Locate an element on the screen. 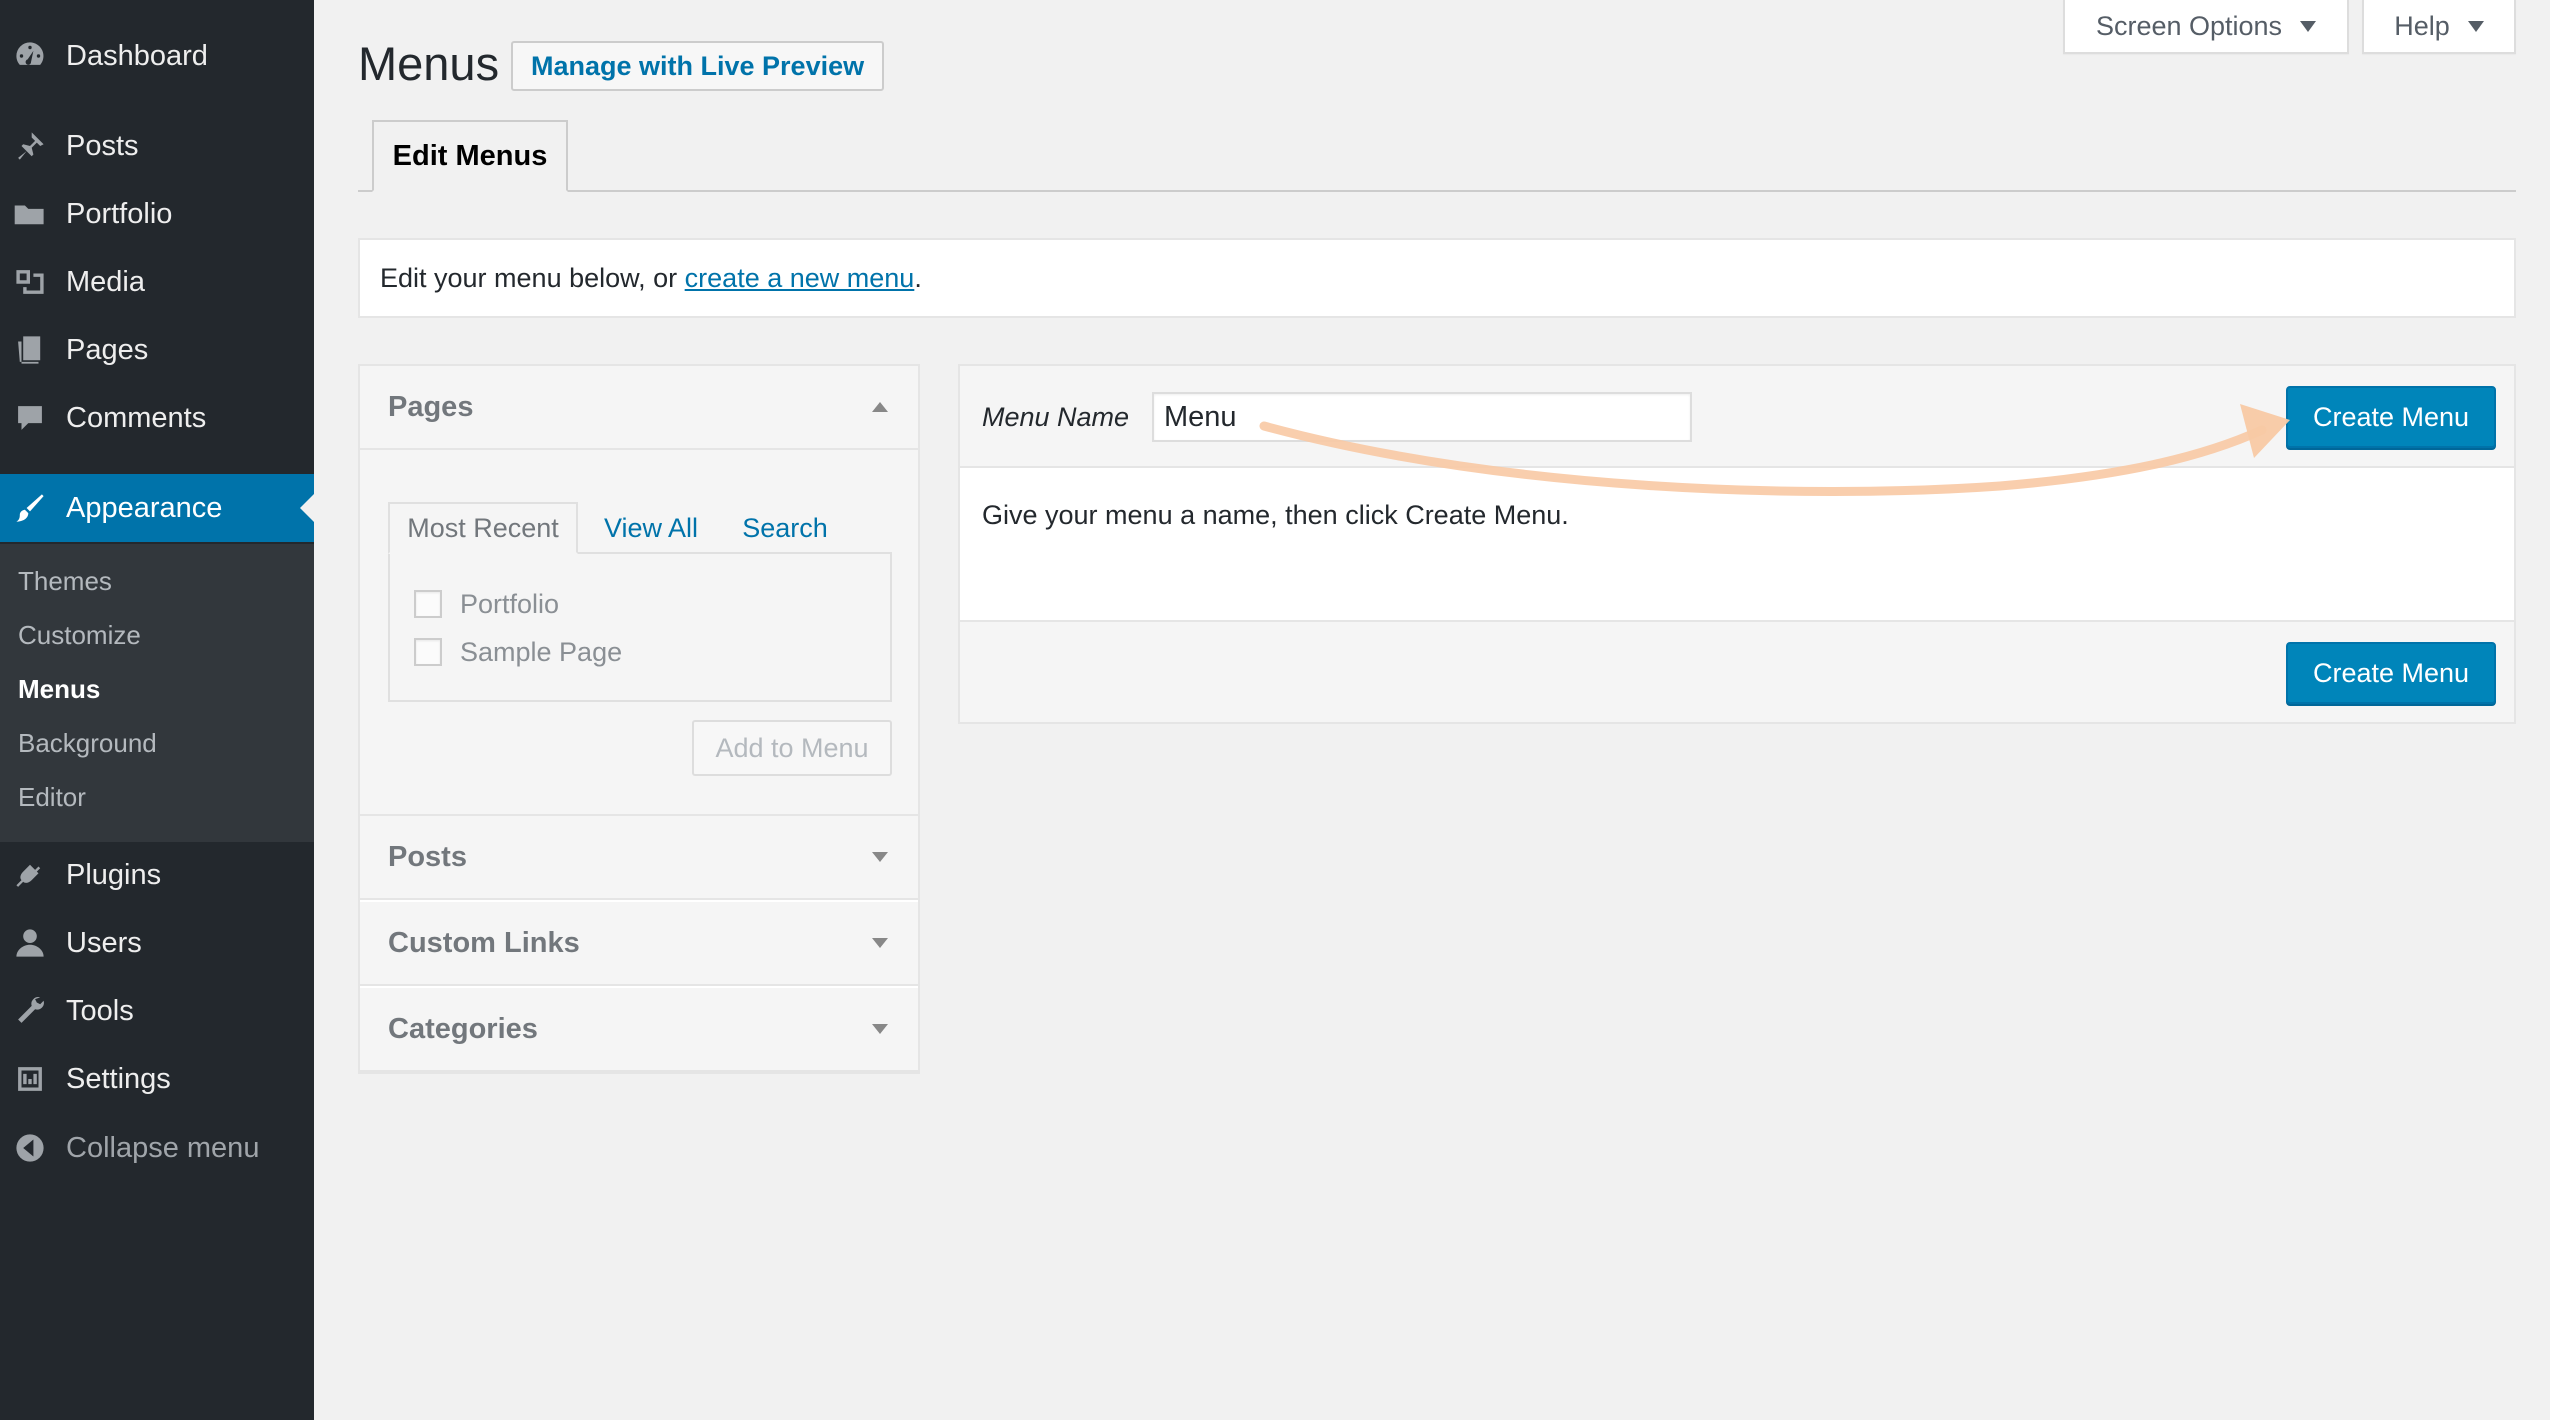 The height and width of the screenshot is (1420, 2550). menu-name-label: Menu Name is located at coordinates (1056, 417).